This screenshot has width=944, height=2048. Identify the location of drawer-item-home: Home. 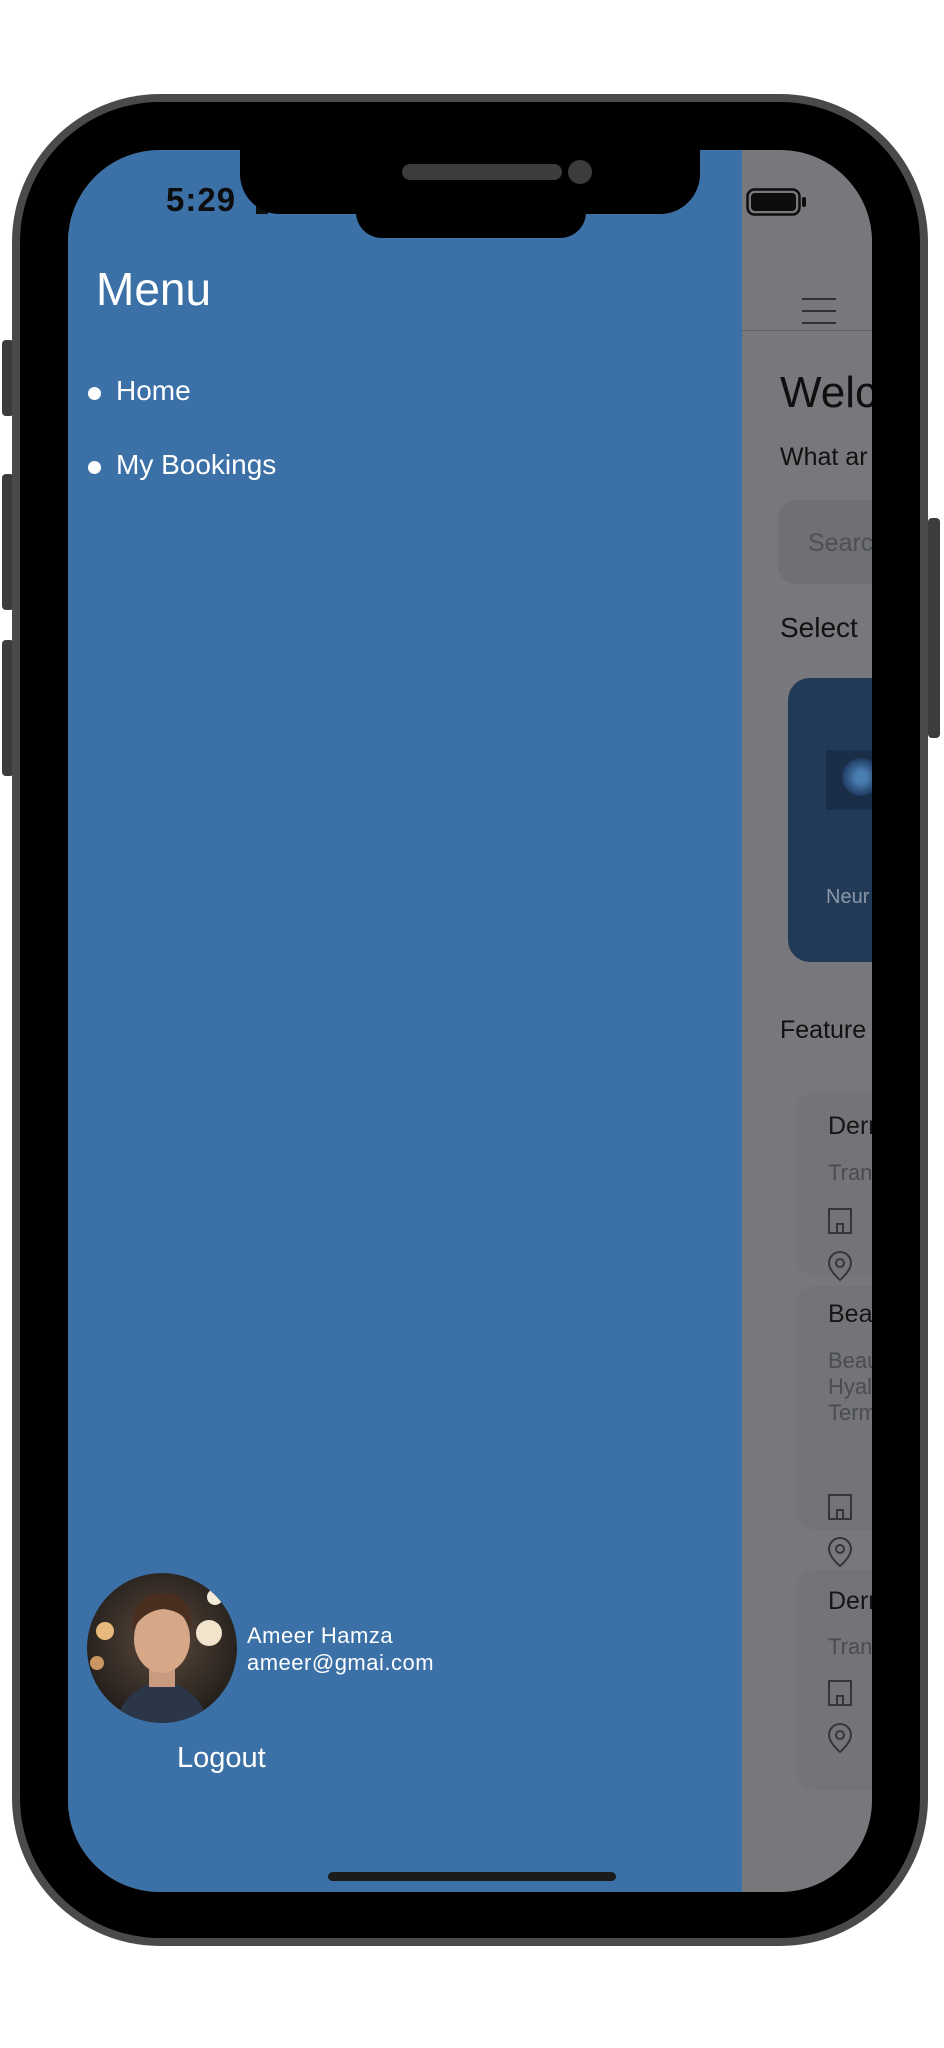
(288, 394).